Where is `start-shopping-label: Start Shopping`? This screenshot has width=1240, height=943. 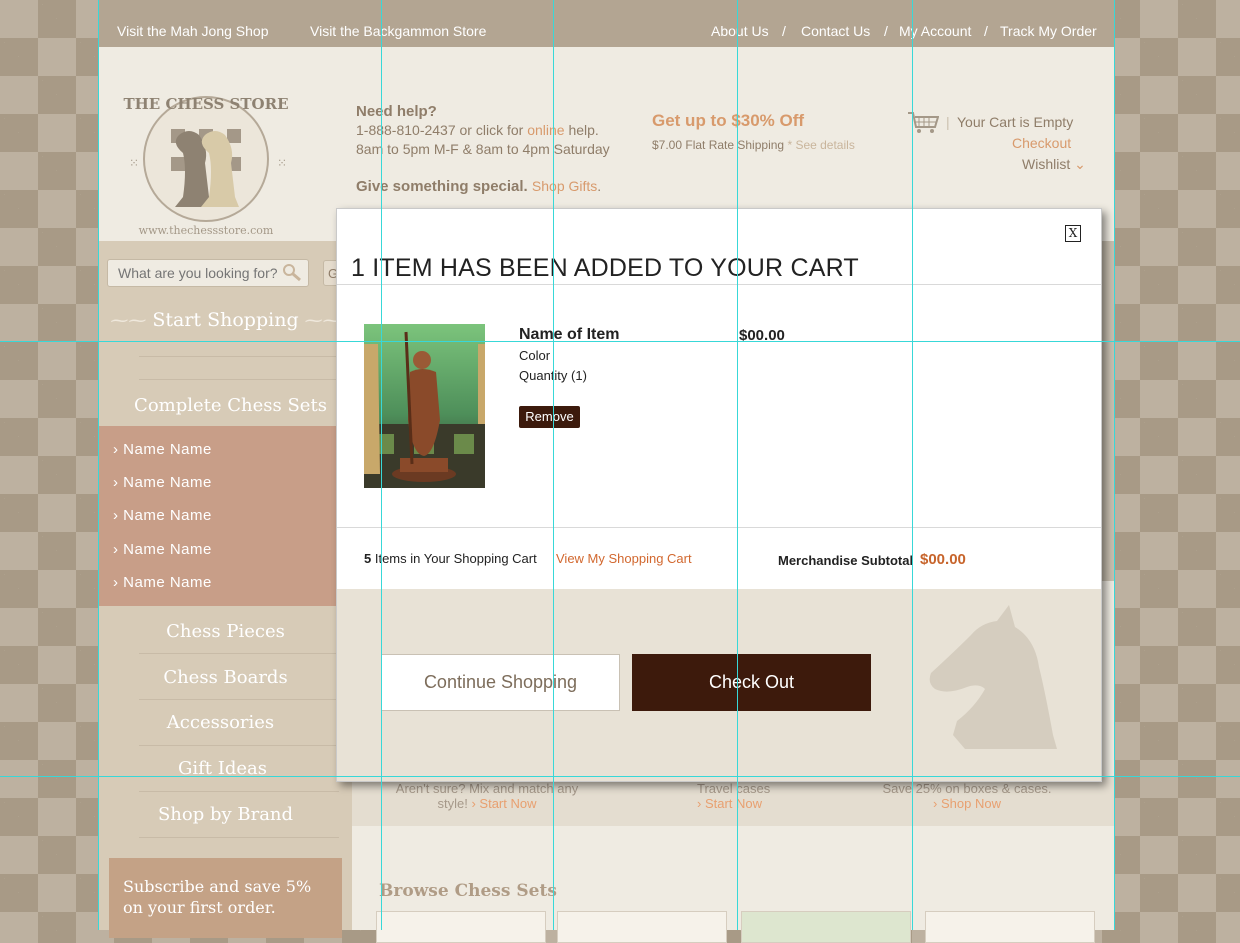 start-shopping-label: Start Shopping is located at coordinates (225, 320).